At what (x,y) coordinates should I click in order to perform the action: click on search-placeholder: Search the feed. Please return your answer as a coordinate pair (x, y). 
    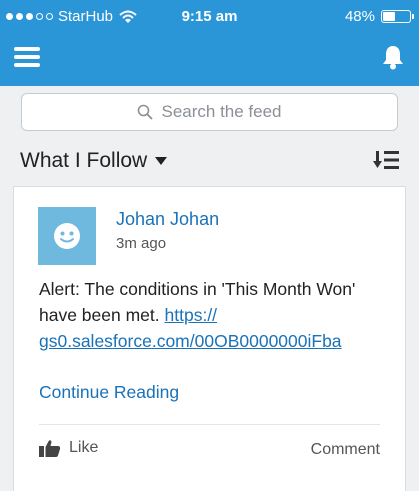
    Looking at the image, I should click on (221, 111).